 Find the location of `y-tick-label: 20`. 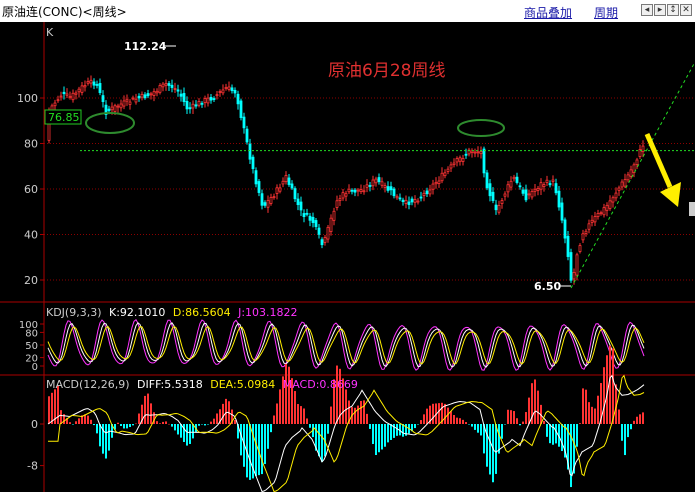

y-tick-label: 20 is located at coordinates (31, 280).